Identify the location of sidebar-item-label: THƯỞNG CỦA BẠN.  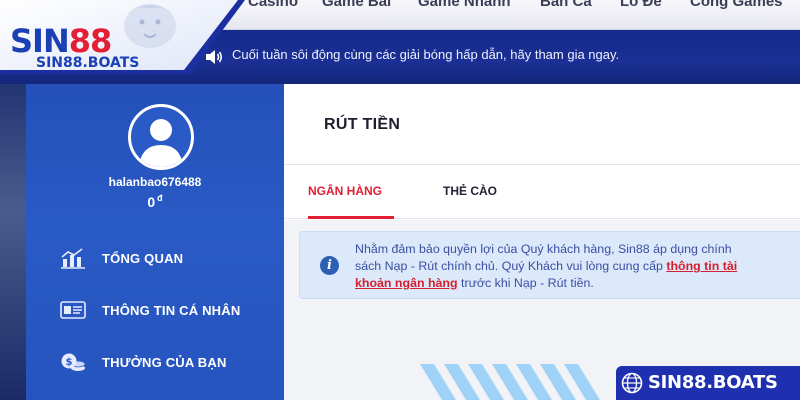
(164, 362).